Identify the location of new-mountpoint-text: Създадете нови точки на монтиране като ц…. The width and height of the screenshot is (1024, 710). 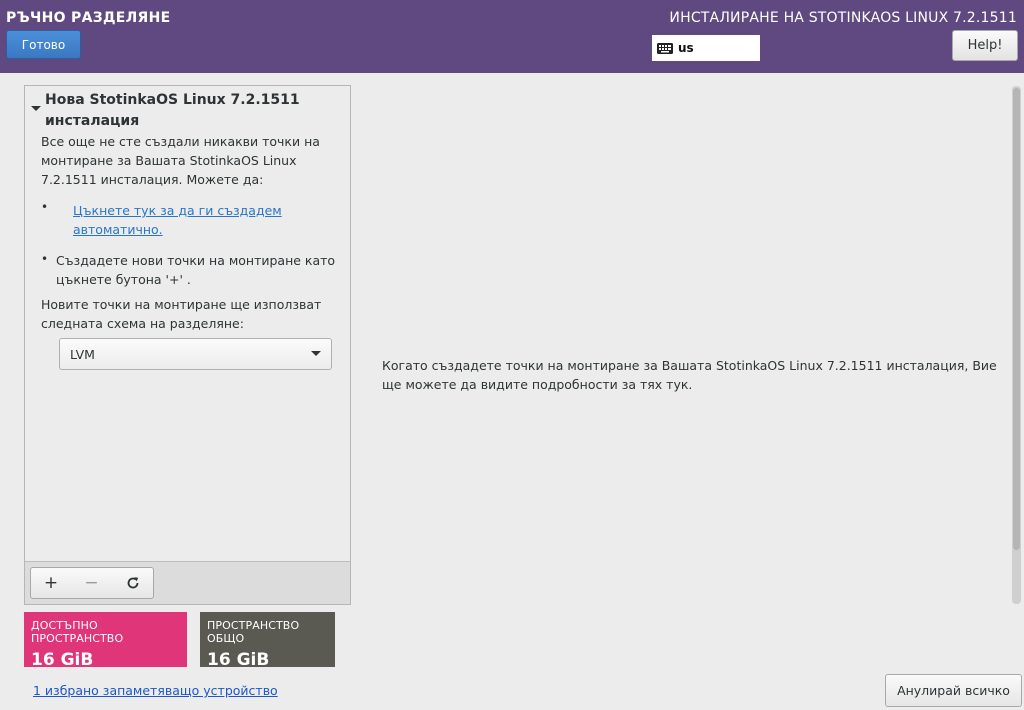
(196, 270).